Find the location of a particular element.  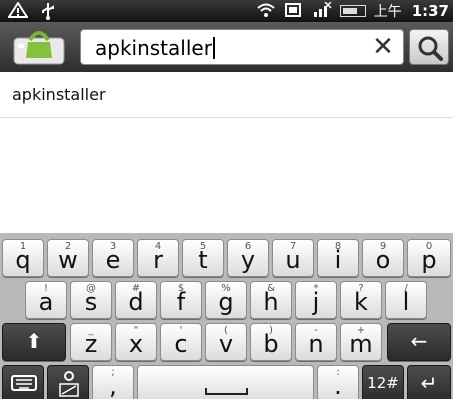

key-char: g is located at coordinates (226, 302).